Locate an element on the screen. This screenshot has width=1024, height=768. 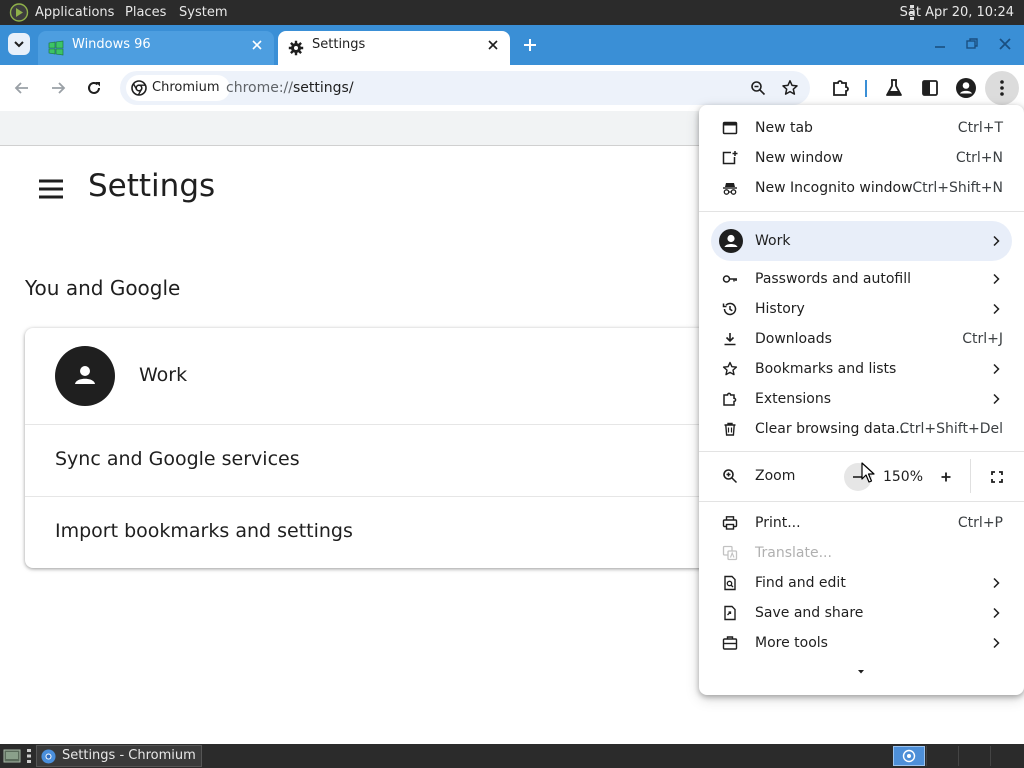
taskbar-window-chromium: Settings - Chromium is located at coordinates (119, 756).